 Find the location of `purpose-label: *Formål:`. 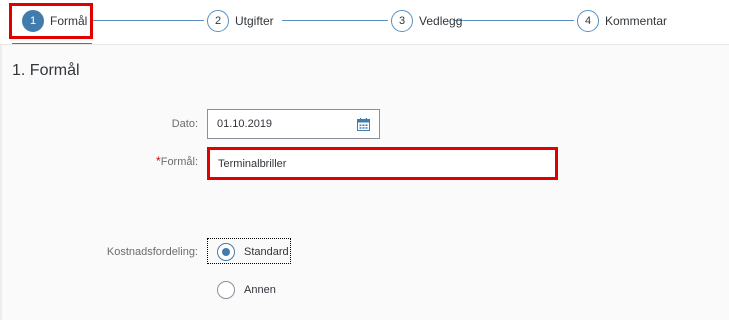

purpose-label: *Formål: is located at coordinates (159, 161).